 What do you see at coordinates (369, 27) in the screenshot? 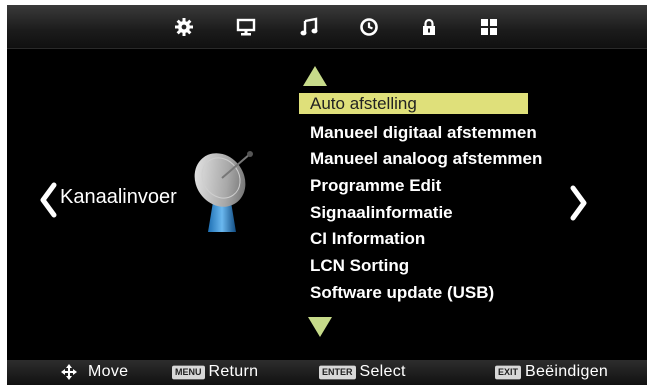
I see `clock-icon` at bounding box center [369, 27].